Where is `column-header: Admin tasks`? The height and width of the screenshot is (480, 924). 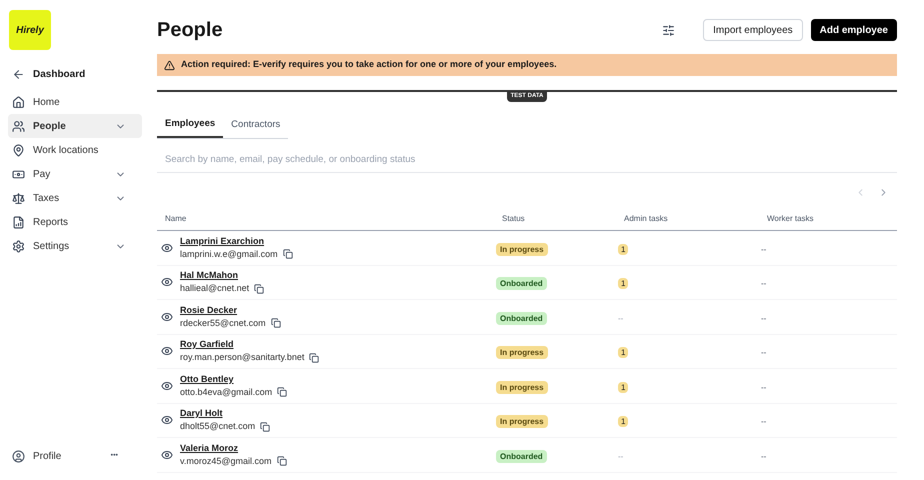 column-header: Admin tasks is located at coordinates (646, 218).